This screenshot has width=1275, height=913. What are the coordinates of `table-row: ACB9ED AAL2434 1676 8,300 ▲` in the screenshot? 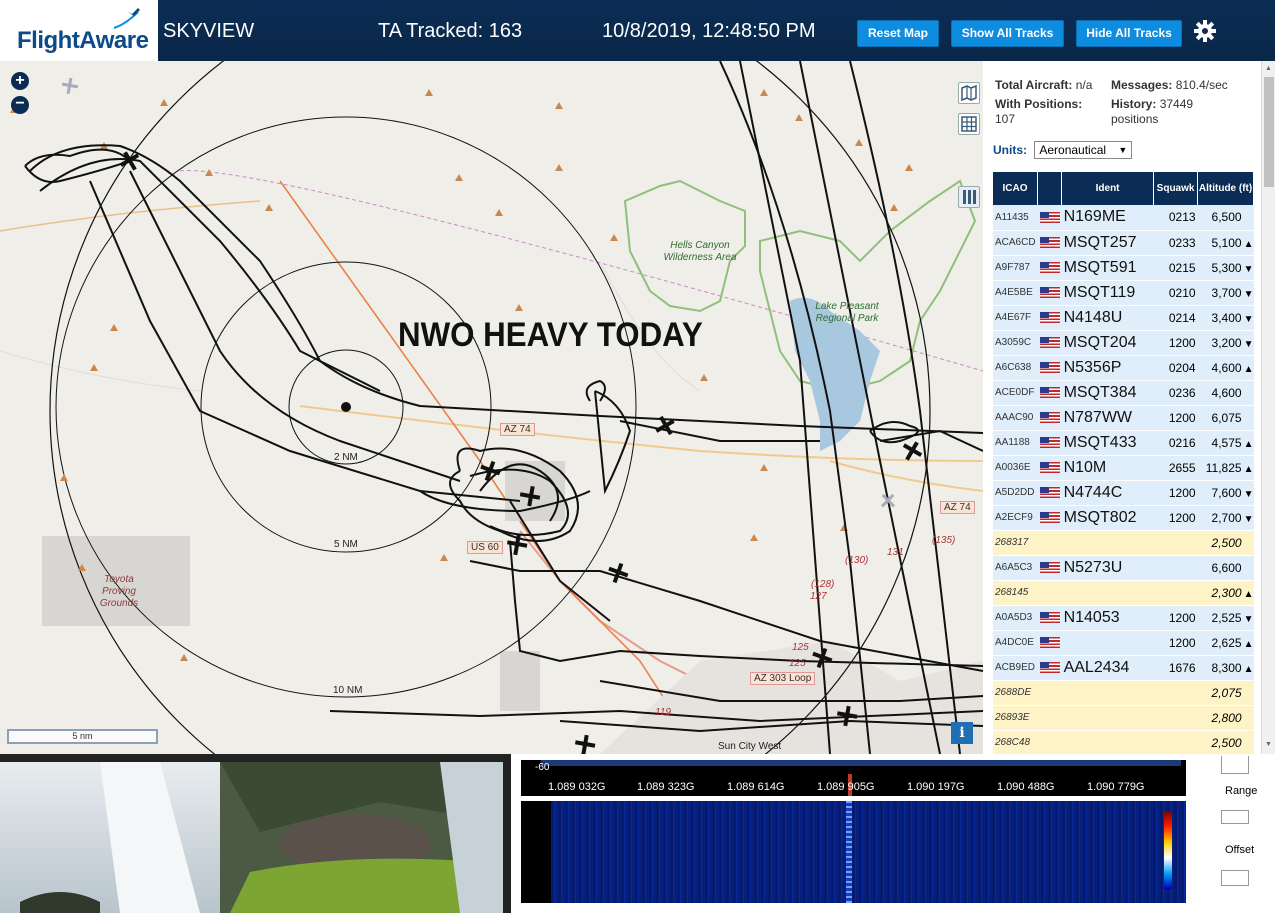 It's located at (1123, 668).